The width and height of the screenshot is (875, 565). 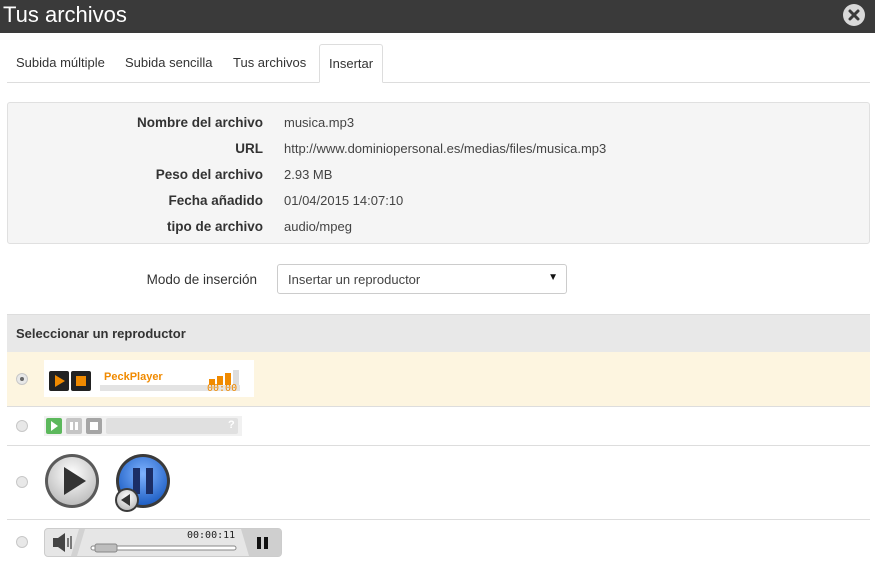 What do you see at coordinates (201, 279) in the screenshot?
I see `insert-mode-label: Modo de inserción` at bounding box center [201, 279].